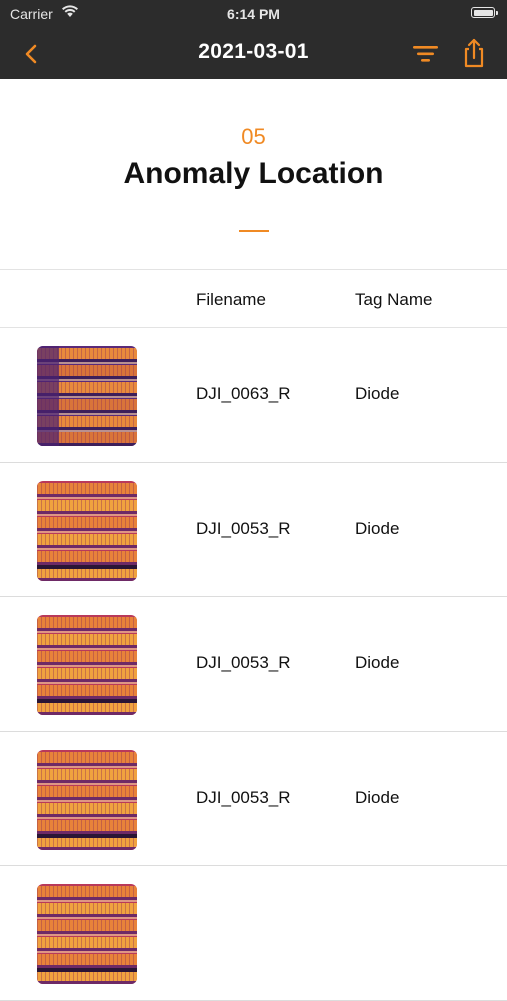  Describe the element at coordinates (253, 136) in the screenshot. I see `section-number: 05` at that location.